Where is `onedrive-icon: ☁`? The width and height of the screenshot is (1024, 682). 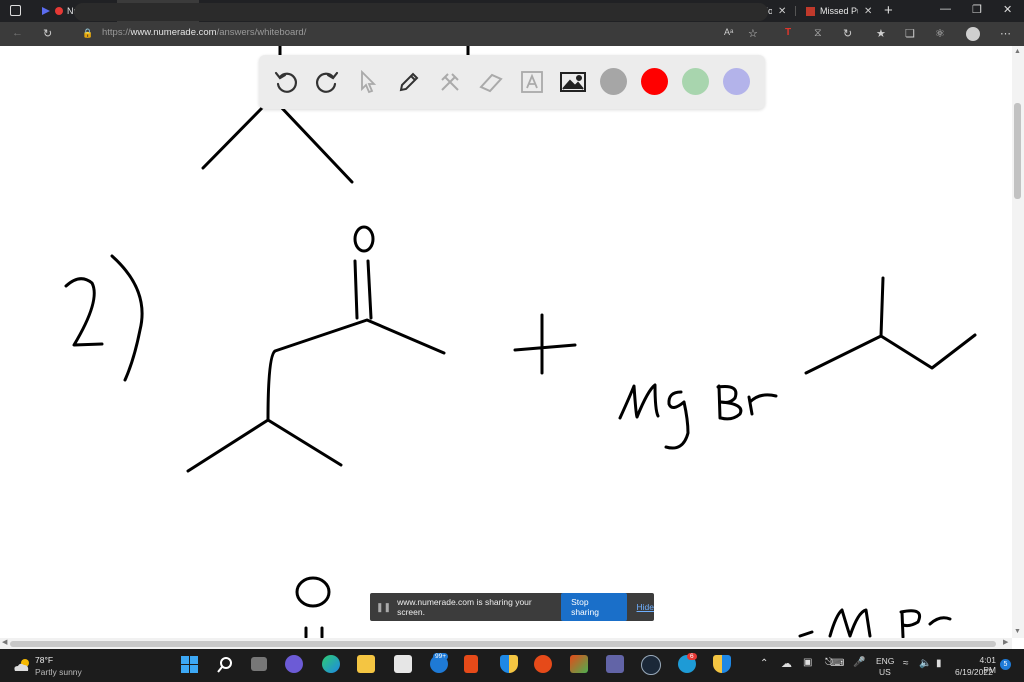 onedrive-icon: ☁ is located at coordinates (786, 663).